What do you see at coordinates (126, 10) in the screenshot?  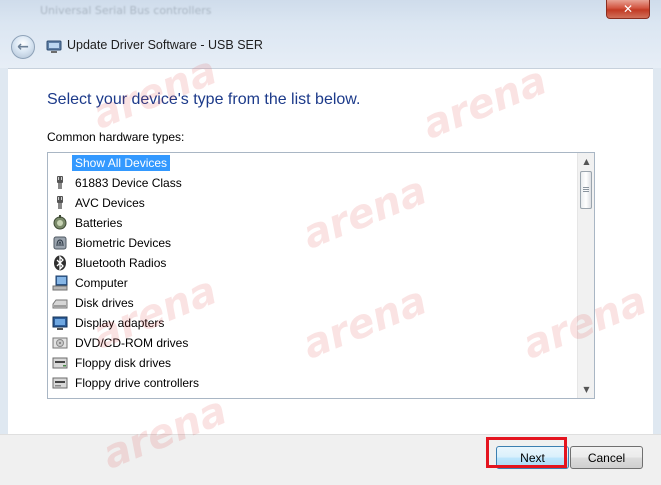 I see `background-window-text: Universal Serial Bus controllers` at bounding box center [126, 10].